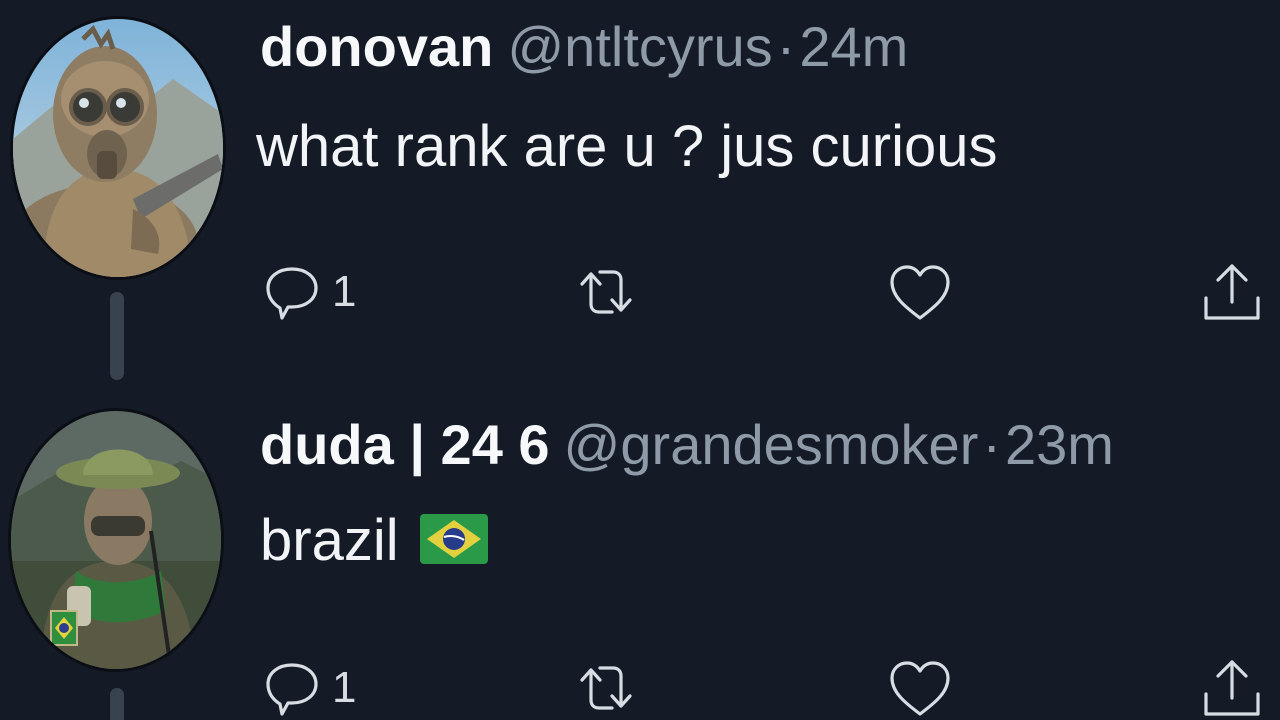 The width and height of the screenshot is (1280, 720). I want to click on user-handle: @grandesmoker, so click(771, 444).